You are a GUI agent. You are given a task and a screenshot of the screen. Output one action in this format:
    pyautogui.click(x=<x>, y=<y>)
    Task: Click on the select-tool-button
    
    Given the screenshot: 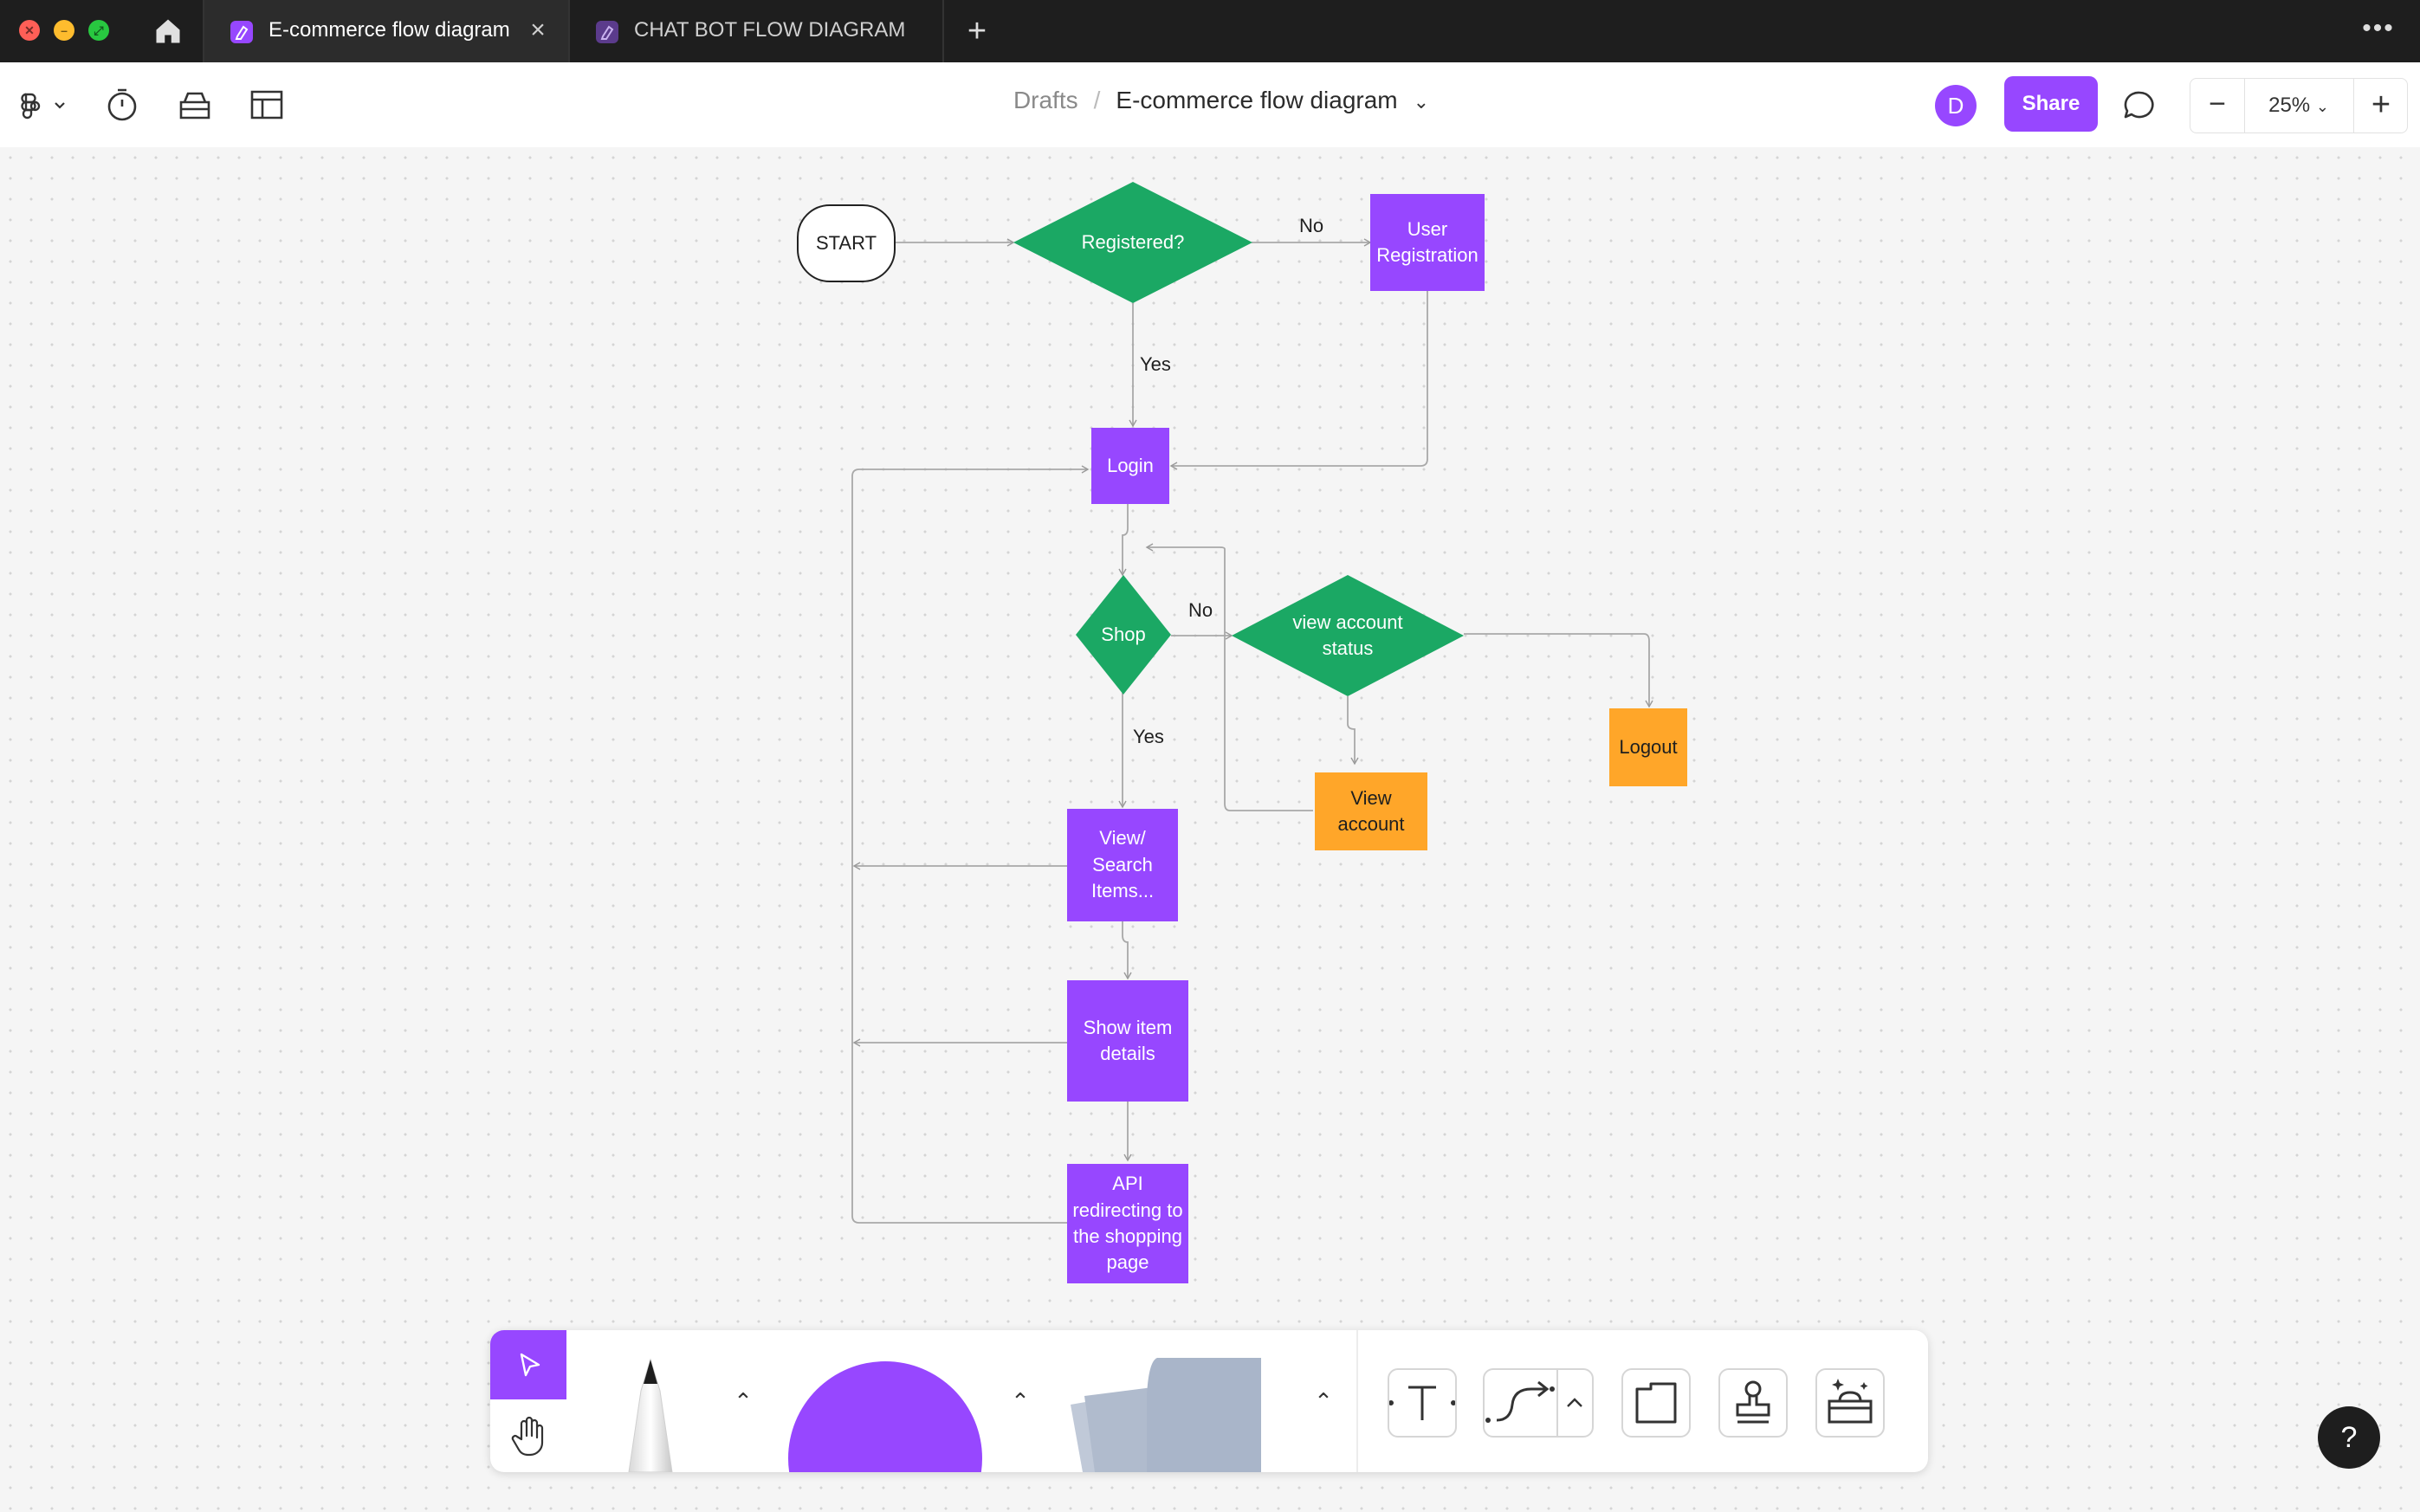 What is the action you would take?
    pyautogui.click(x=528, y=1364)
    